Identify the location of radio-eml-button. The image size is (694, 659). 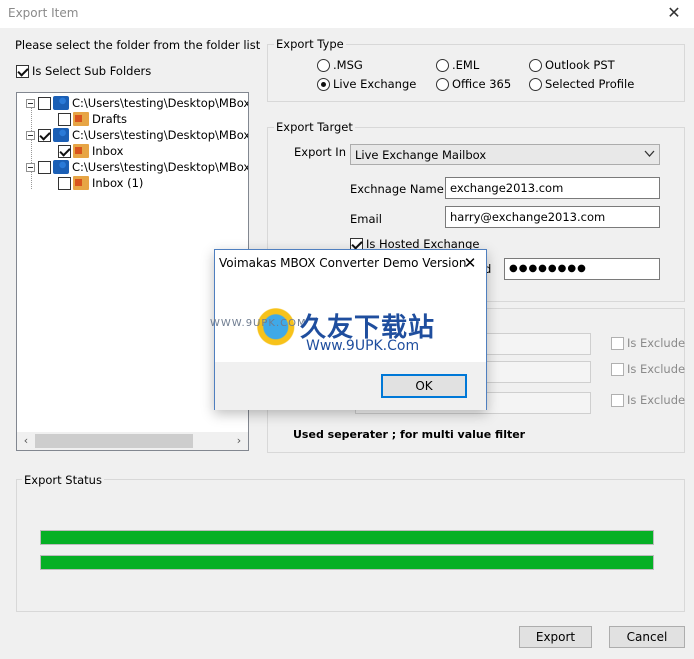
(442, 65).